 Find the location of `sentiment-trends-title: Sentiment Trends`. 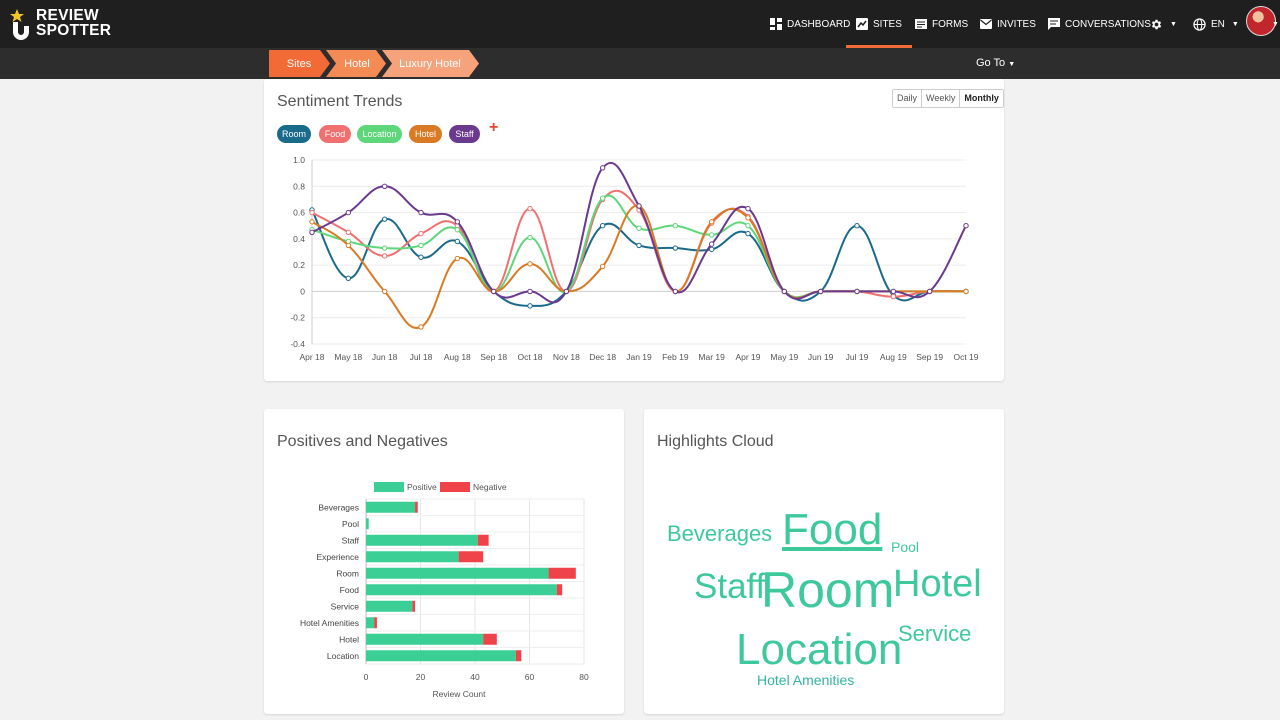

sentiment-trends-title: Sentiment Trends is located at coordinates (340, 101).